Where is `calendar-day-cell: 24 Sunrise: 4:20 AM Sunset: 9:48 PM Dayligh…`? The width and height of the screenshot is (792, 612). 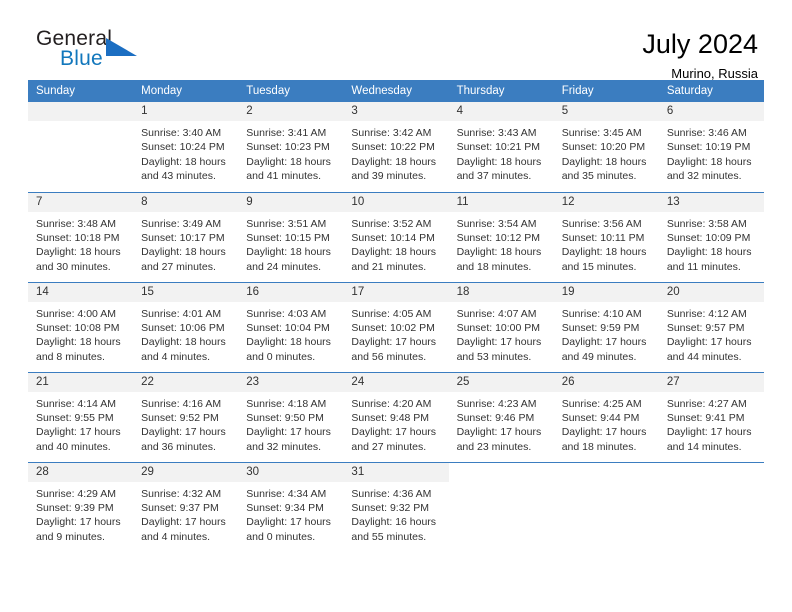
calendar-day-cell: 24 Sunrise: 4:20 AM Sunset: 9:48 PM Dayligh… is located at coordinates (396, 416).